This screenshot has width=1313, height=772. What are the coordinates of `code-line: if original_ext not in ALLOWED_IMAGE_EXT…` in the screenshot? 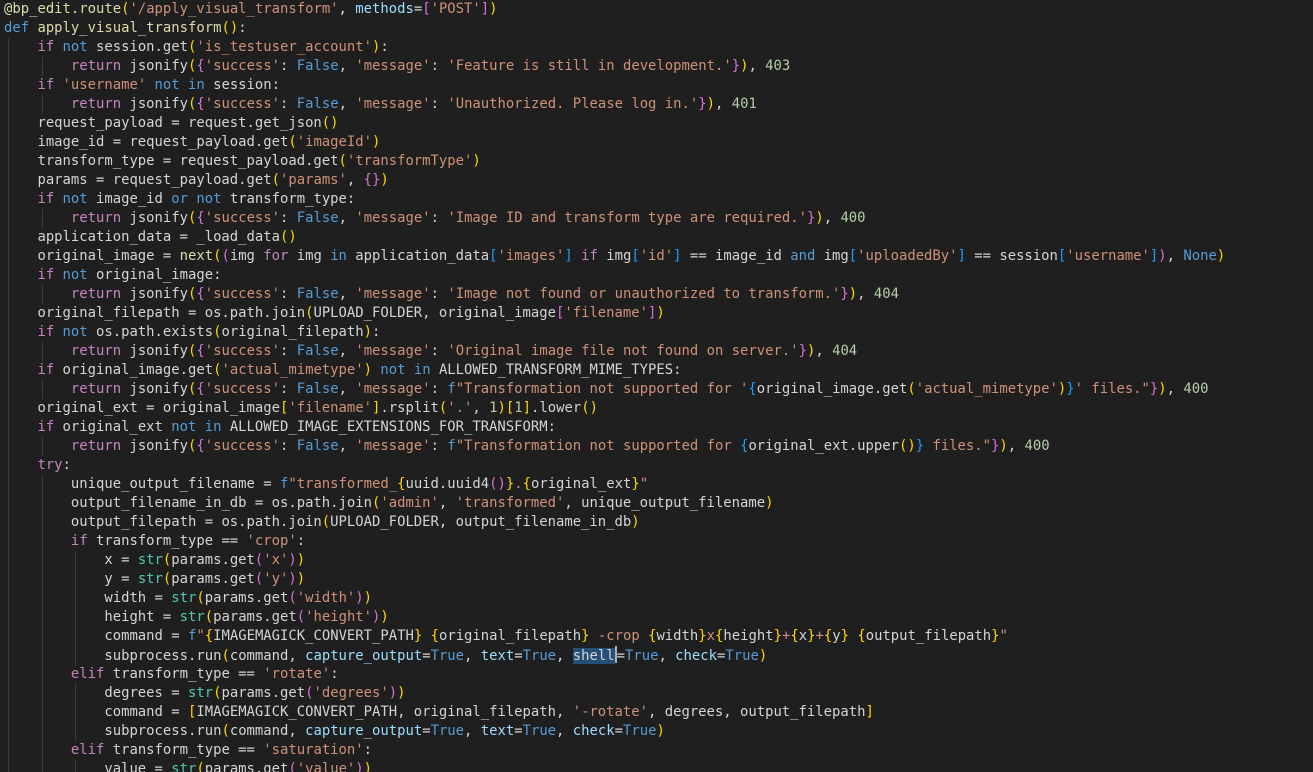 It's located at (656, 427).